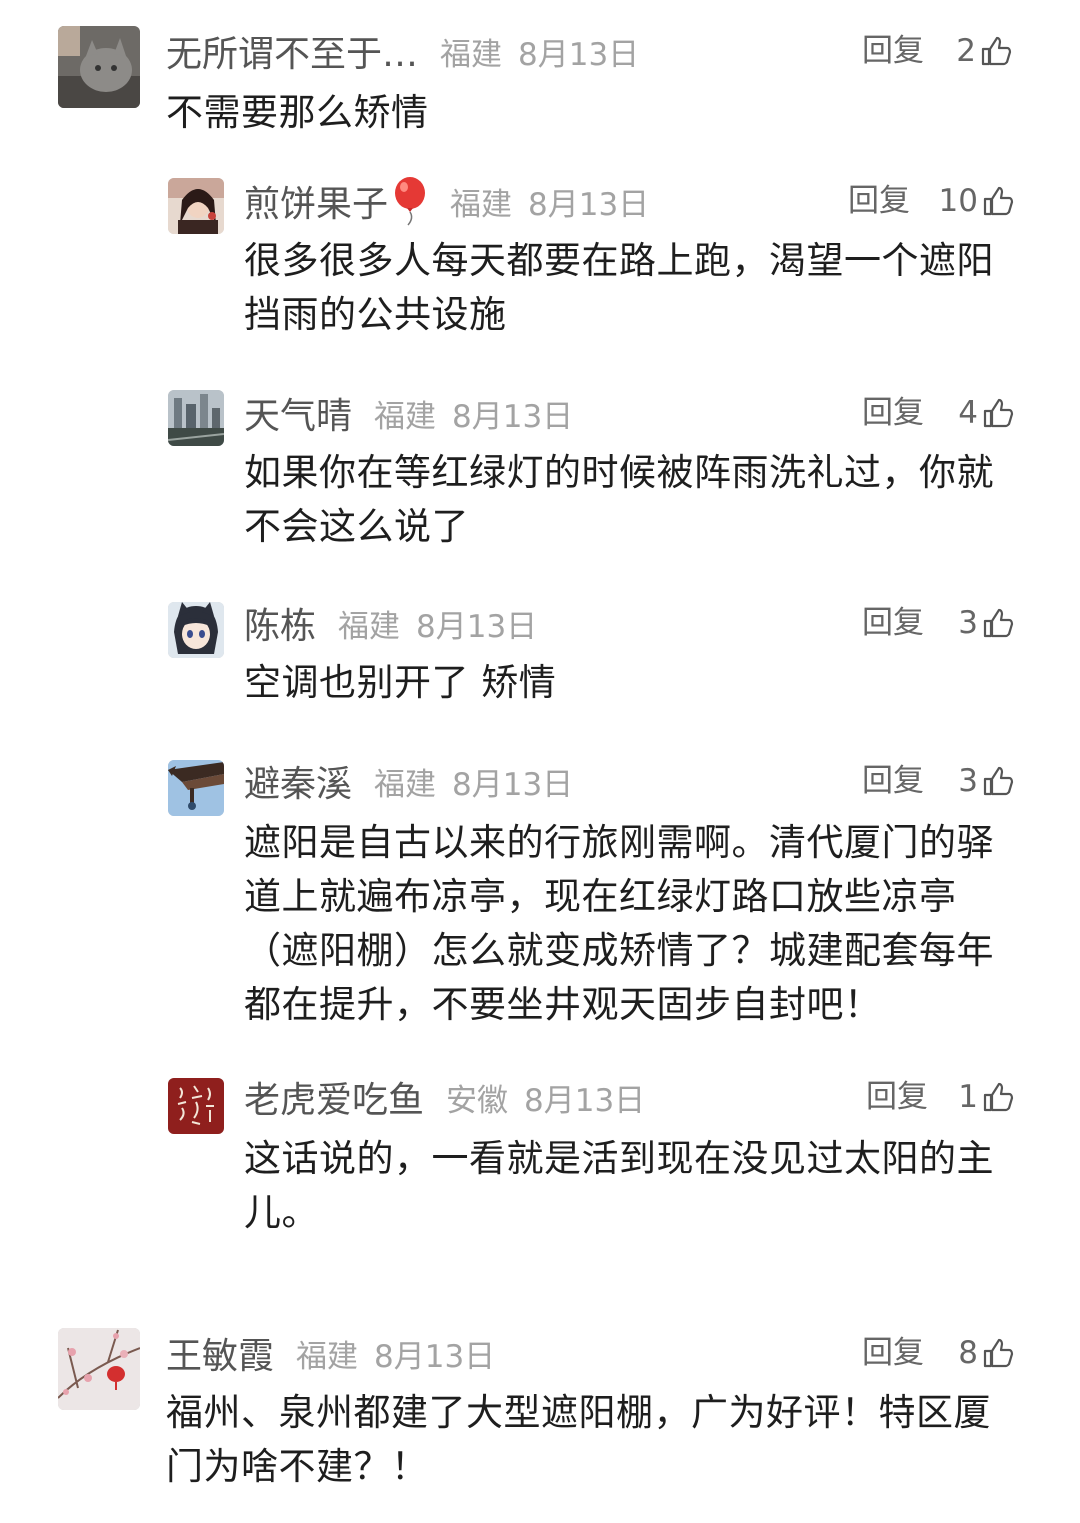  Describe the element at coordinates (578, 1412) in the screenshot. I see `comment-line: 福州、泉州都建了大型遮阳棚，广为好评！特区厦` at that location.